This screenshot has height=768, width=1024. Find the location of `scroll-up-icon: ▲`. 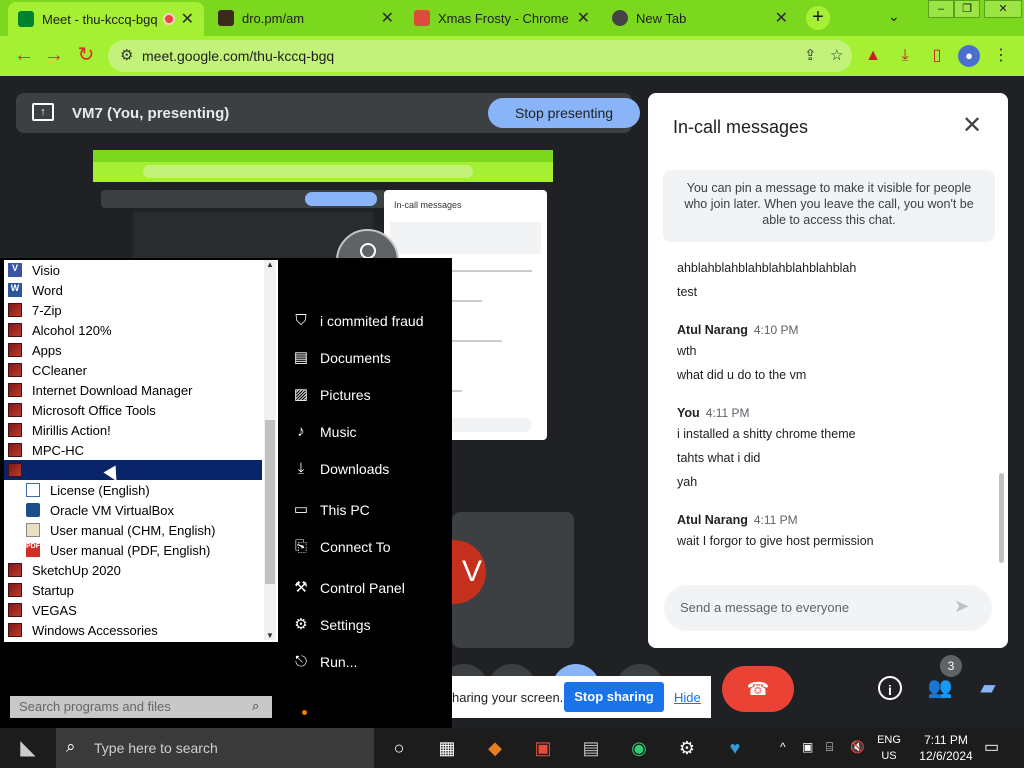

scroll-up-icon: ▲ is located at coordinates (270, 264).